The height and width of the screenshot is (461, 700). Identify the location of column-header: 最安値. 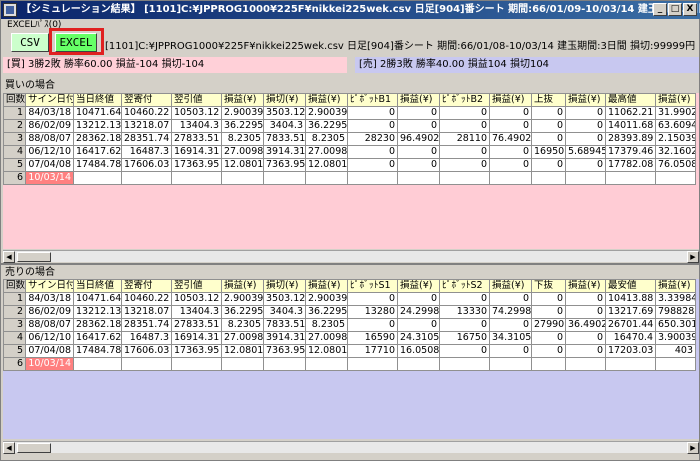
(630, 286).